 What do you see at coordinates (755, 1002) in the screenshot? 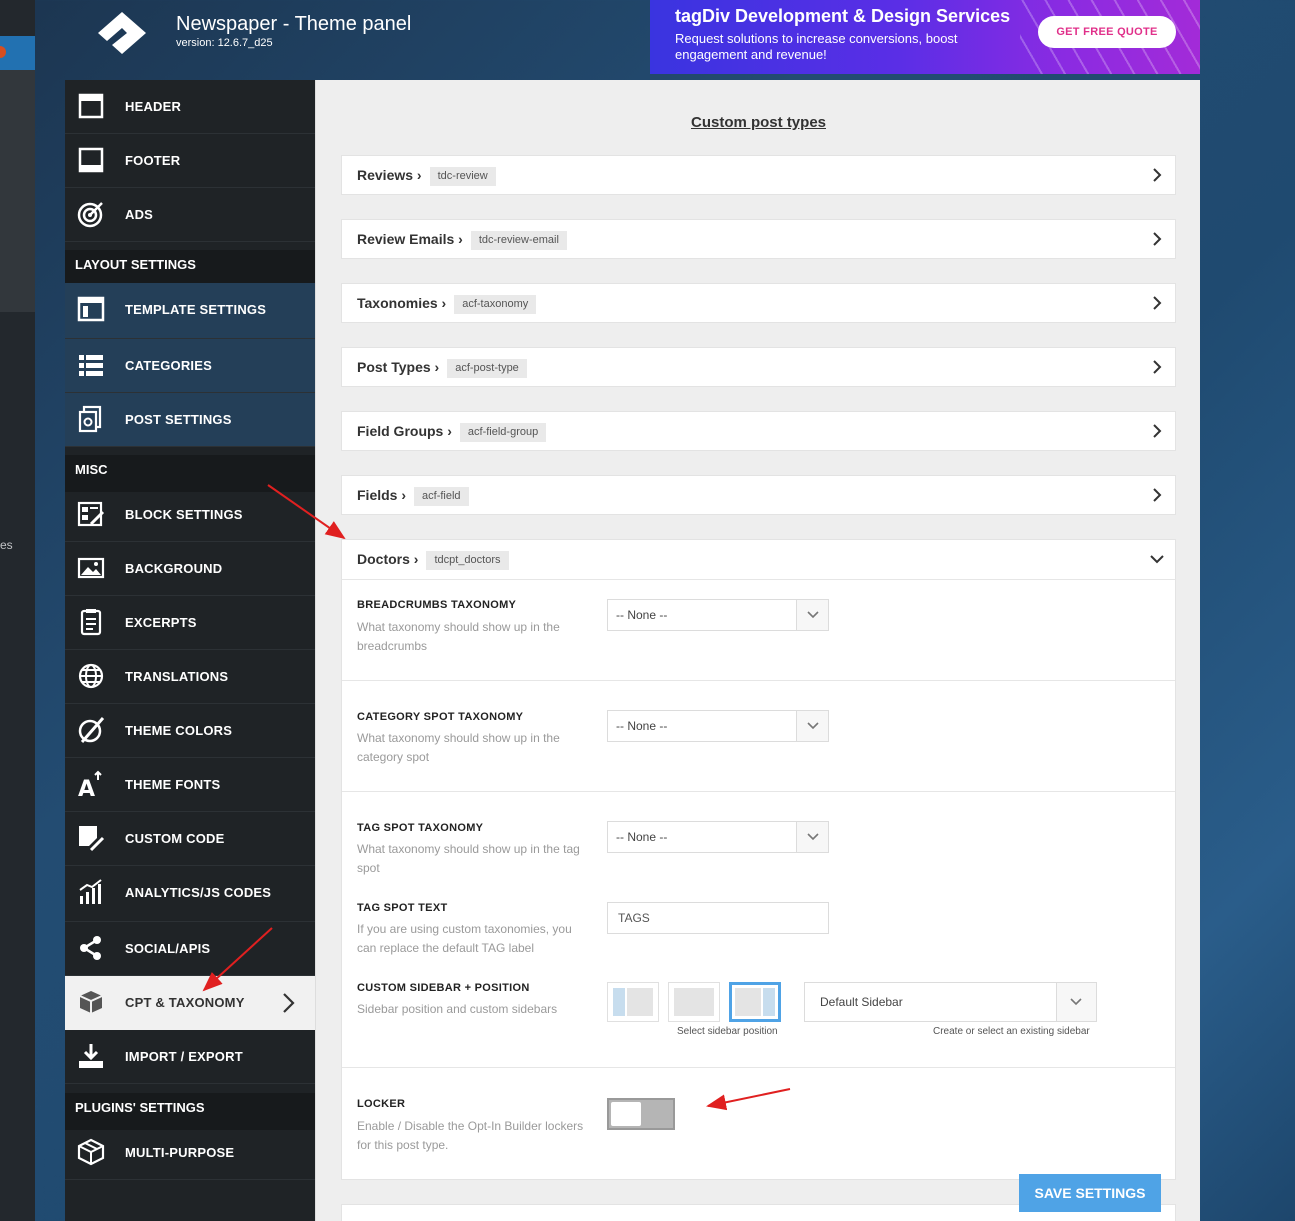
I see `sidebar-position-right` at bounding box center [755, 1002].